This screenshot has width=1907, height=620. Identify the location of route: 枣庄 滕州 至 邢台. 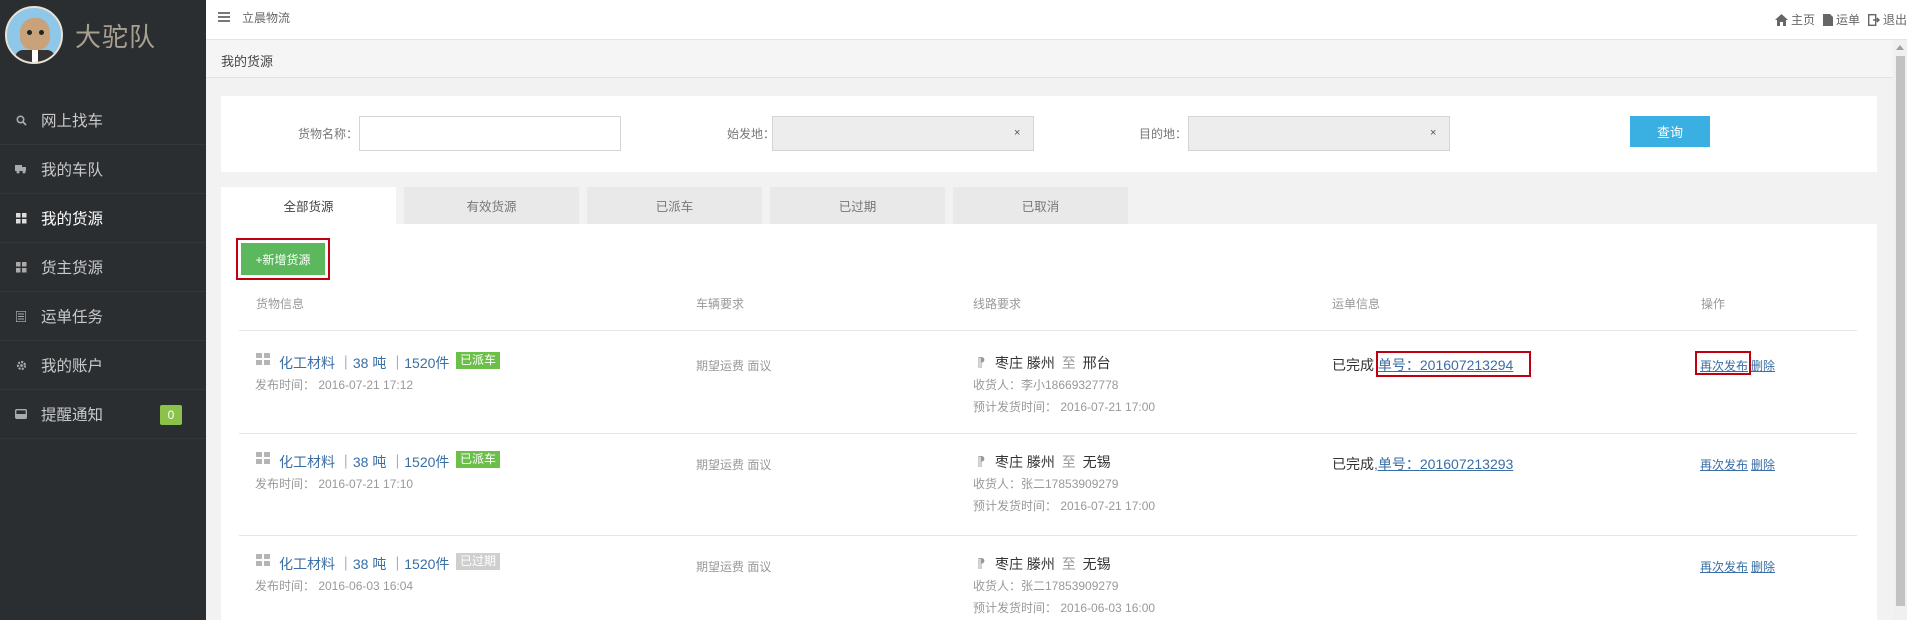
(1053, 363).